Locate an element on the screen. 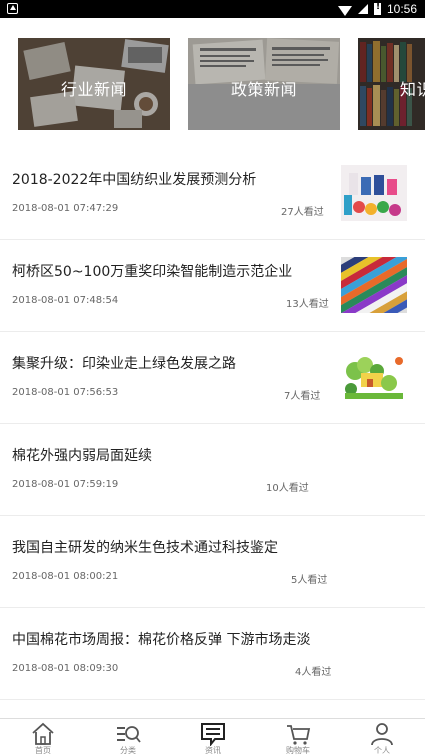 This screenshot has width=425, height=755. news-date: 2018-08-01 07:47:29 is located at coordinates (65, 208).